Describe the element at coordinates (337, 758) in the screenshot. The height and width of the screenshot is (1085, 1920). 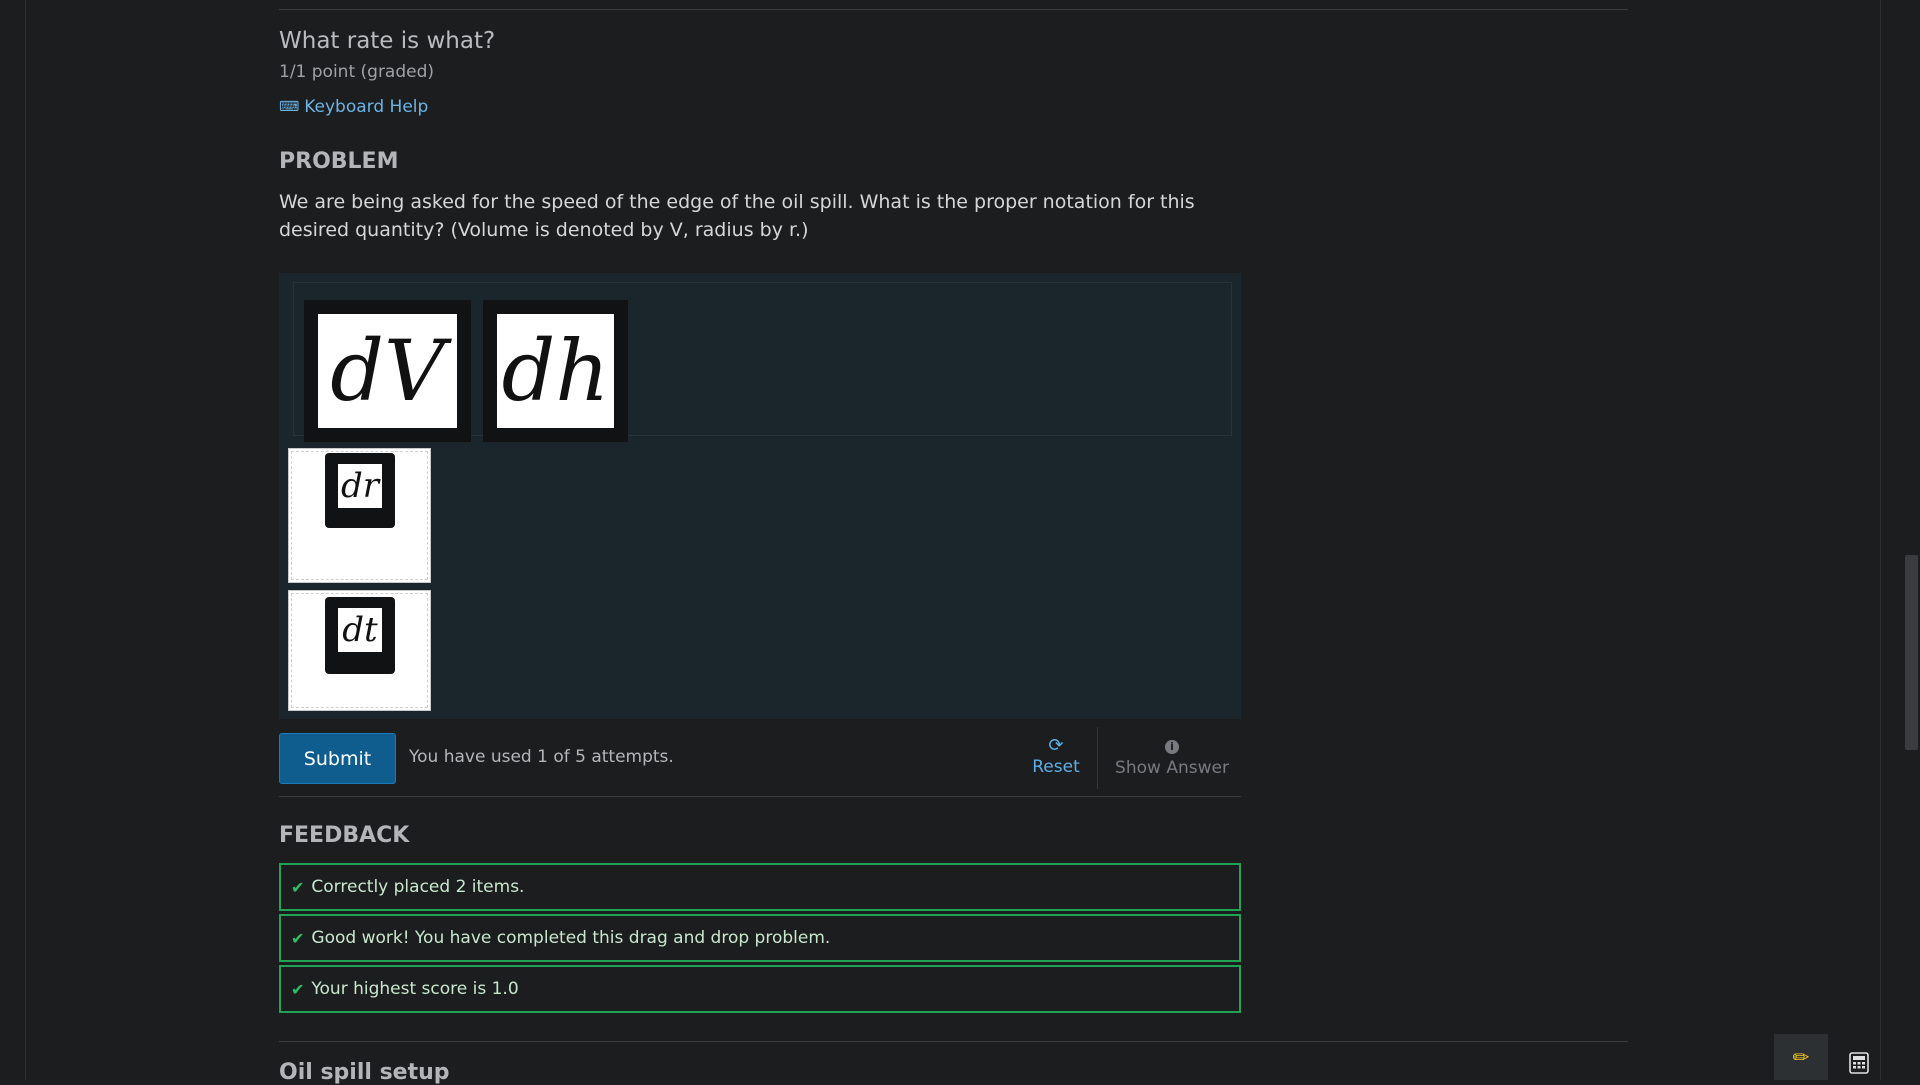
I see `submit-button: Submit` at that location.